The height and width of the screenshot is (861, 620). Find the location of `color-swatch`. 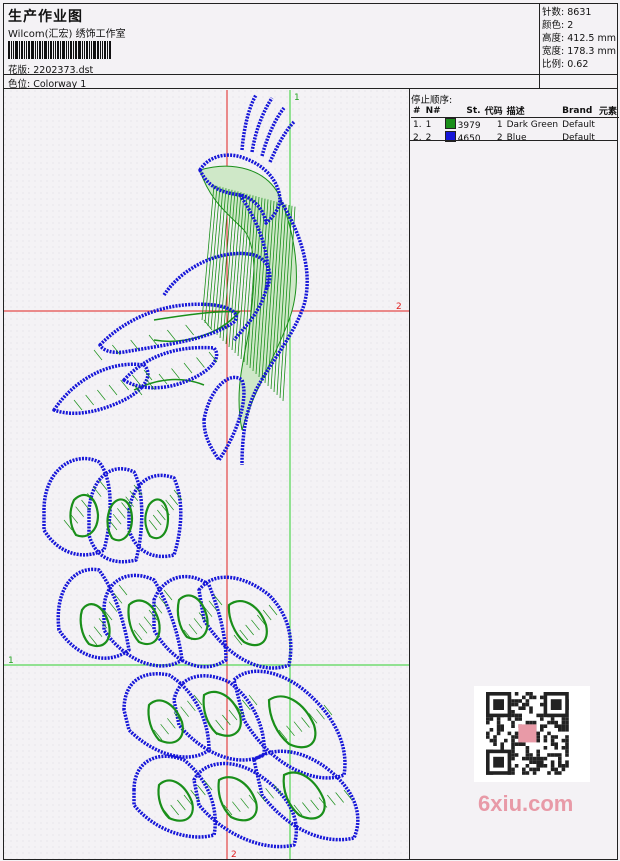

color-swatch is located at coordinates (450, 123).